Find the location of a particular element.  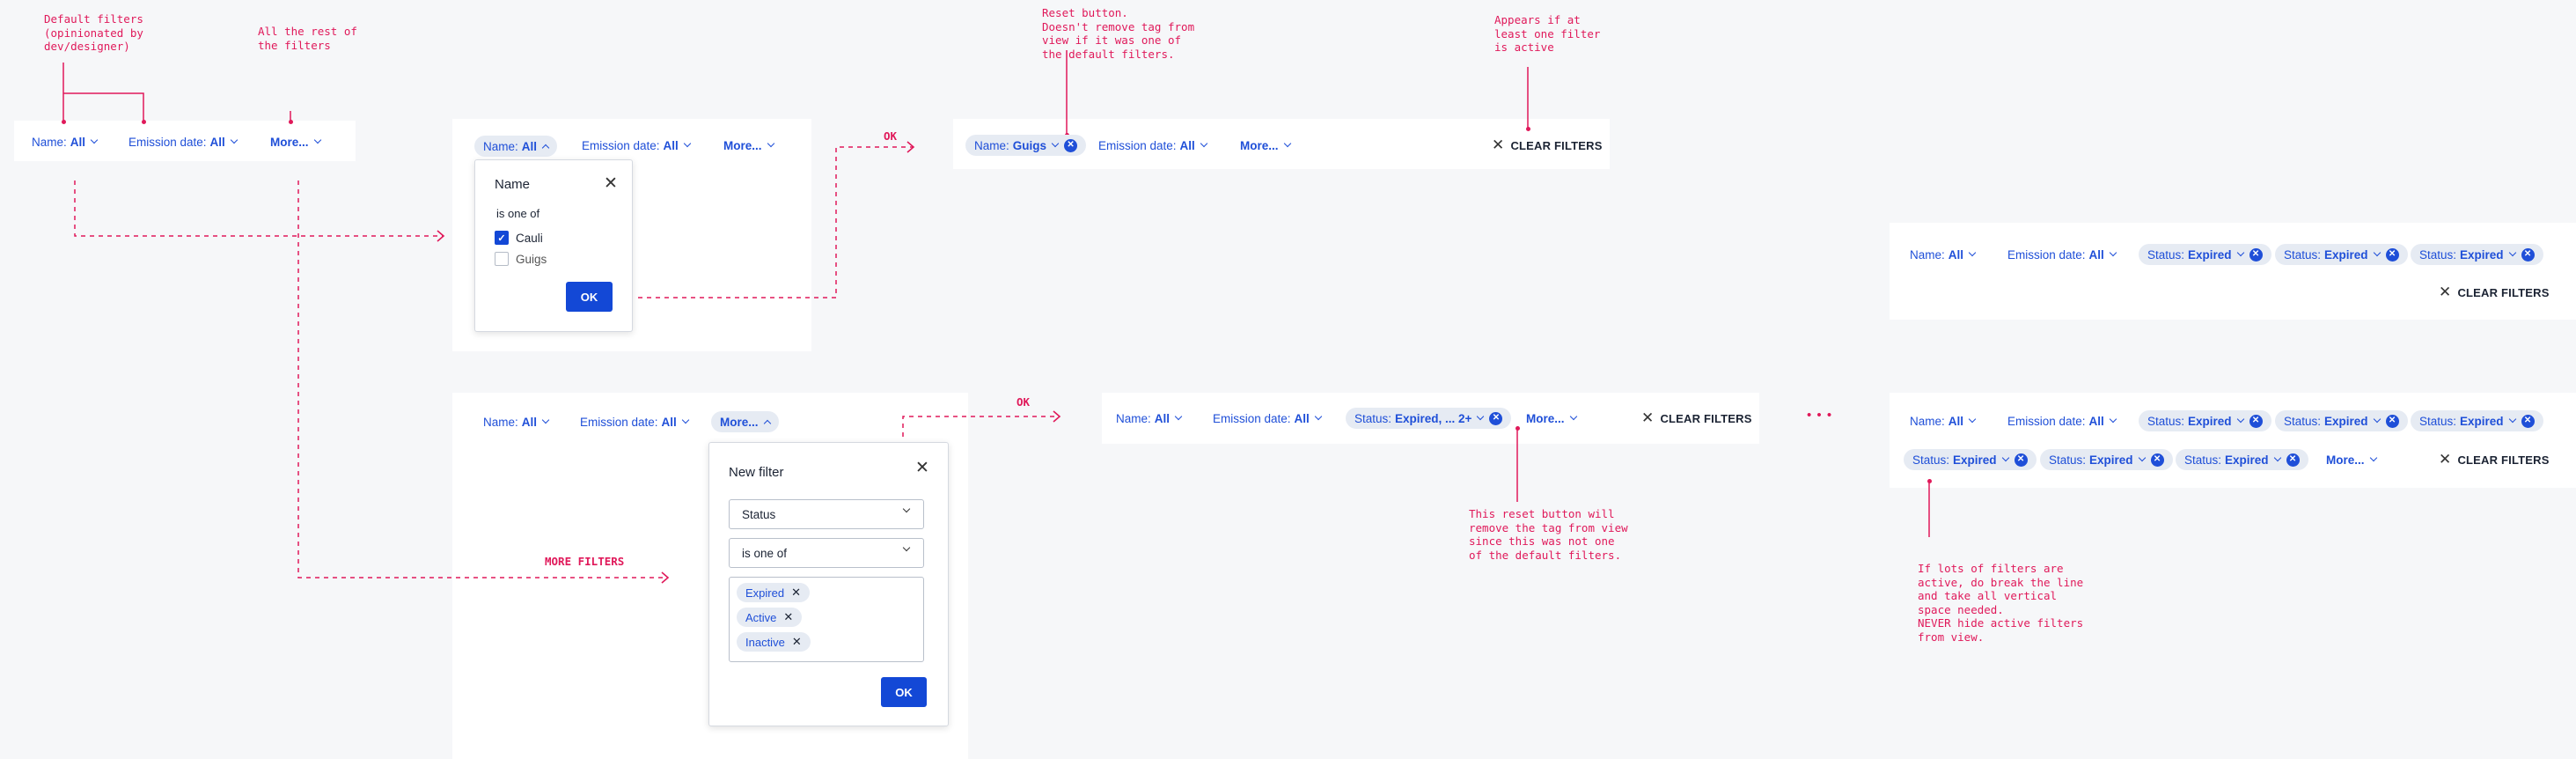

value-tag: Active ✕ is located at coordinates (770, 617).